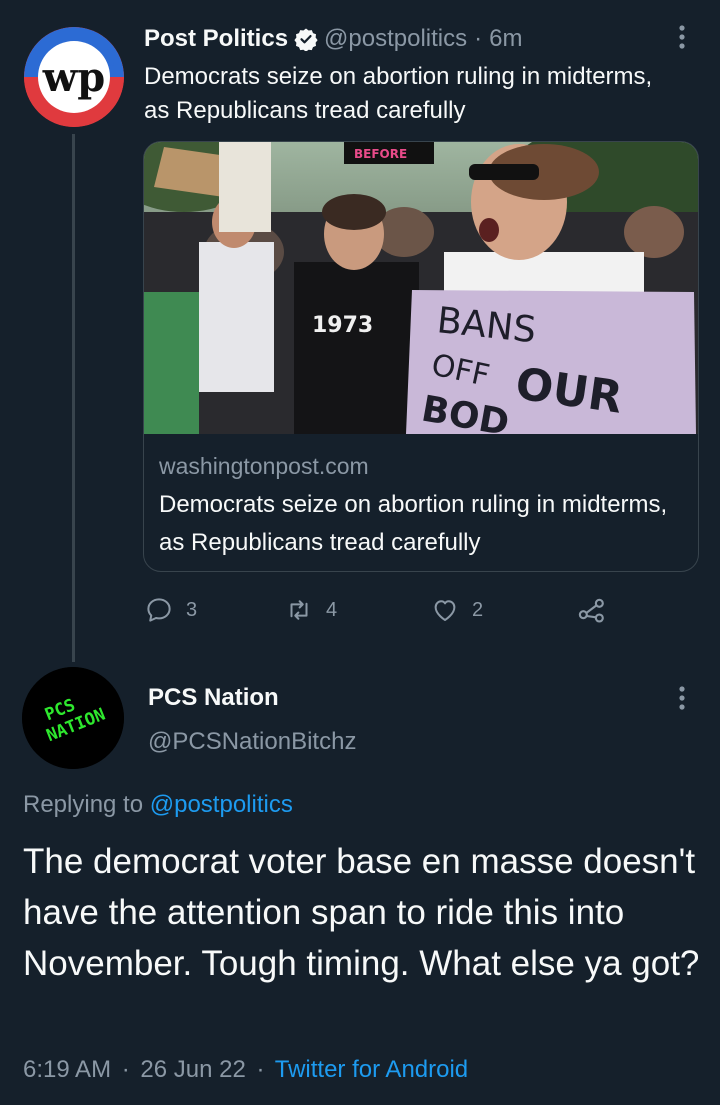 Image resolution: width=720 pixels, height=1105 pixels. What do you see at coordinates (252, 742) in the screenshot?
I see `reply-author-handle: @PCSNationBitchz` at bounding box center [252, 742].